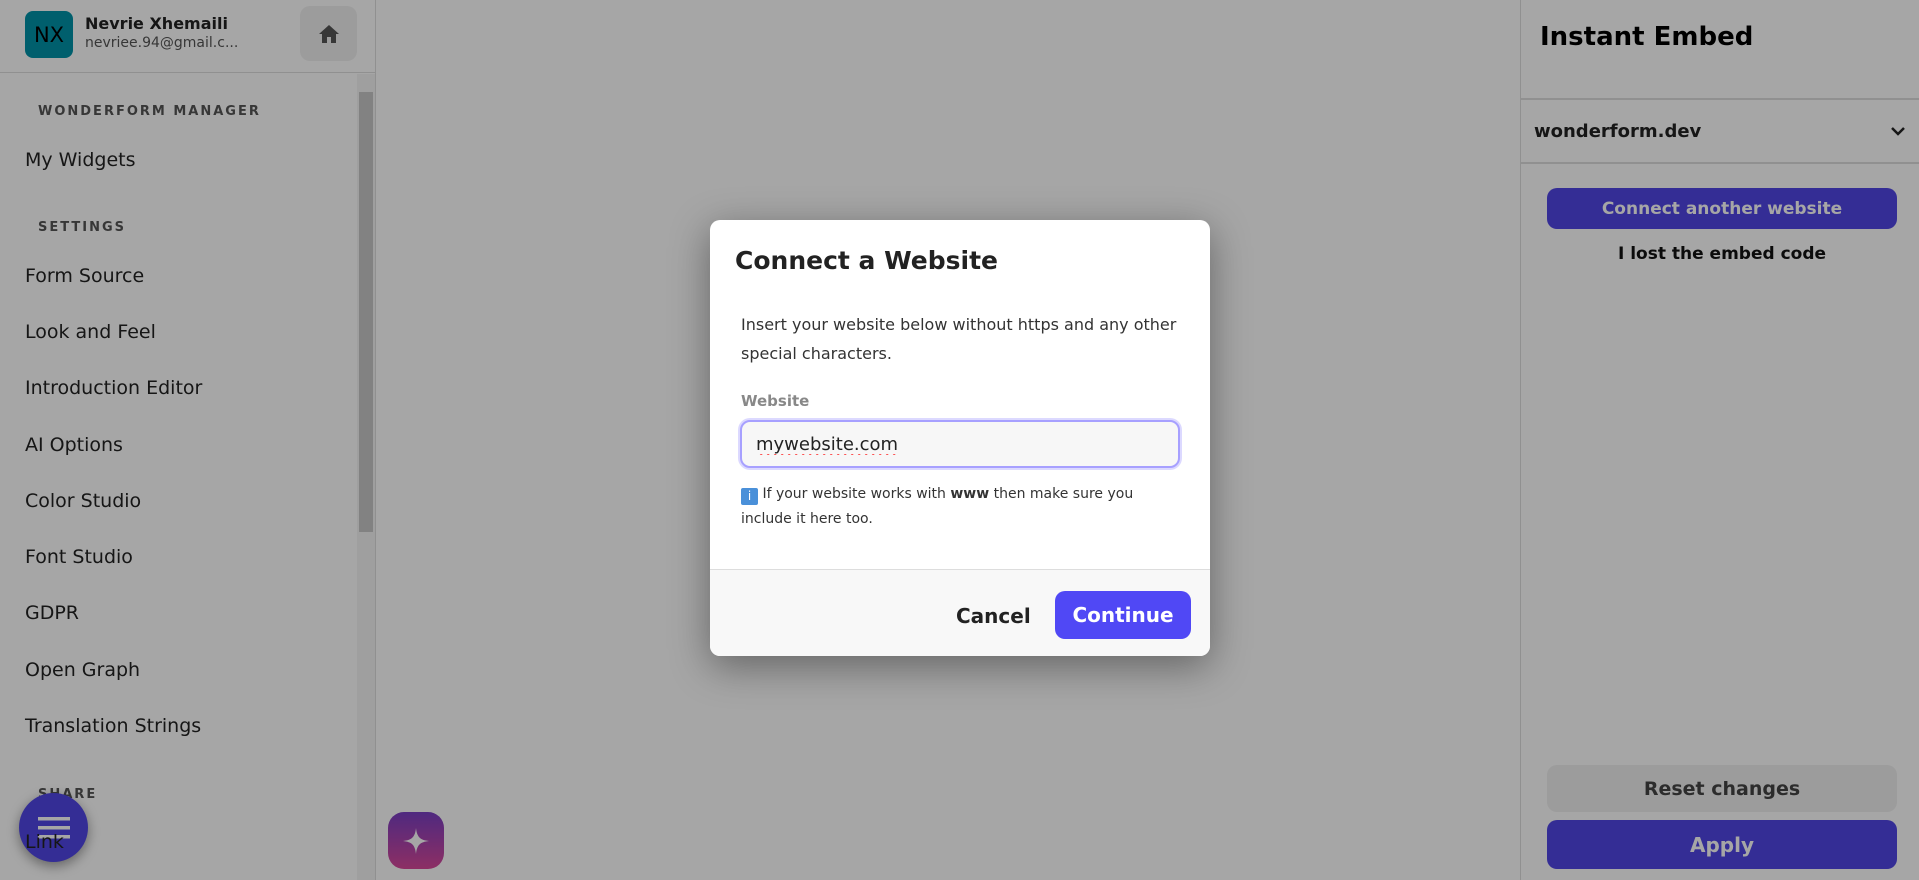 Image resolution: width=1919 pixels, height=880 pixels. I want to click on sparkle-icon, so click(416, 840).